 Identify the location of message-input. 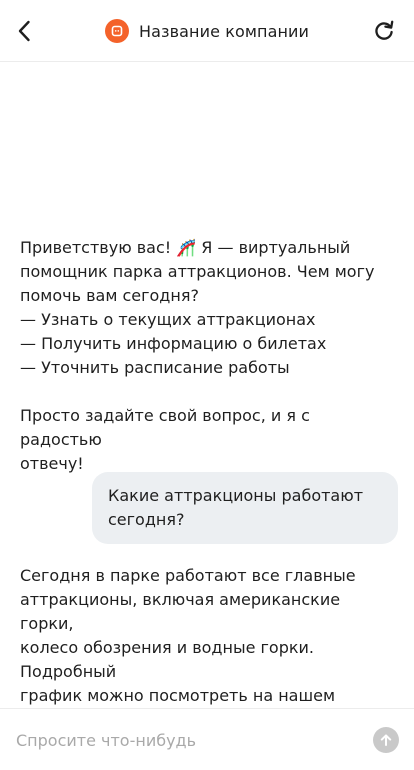
(186, 740).